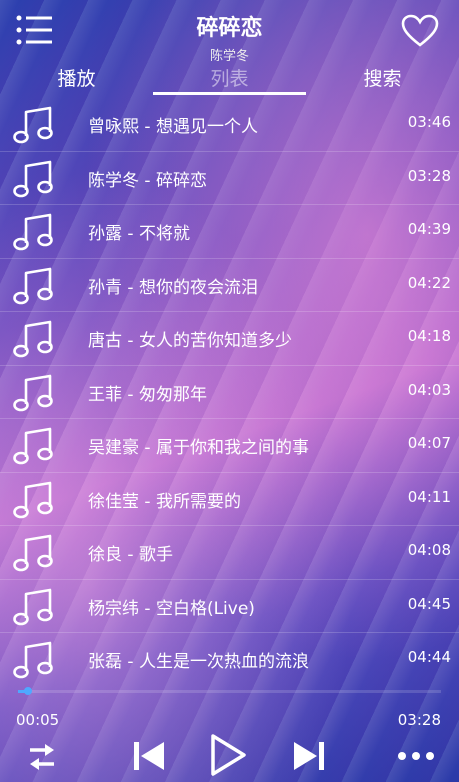 The image size is (459, 782). What do you see at coordinates (429, 282) in the screenshot?
I see `song-duration: 04:22` at bounding box center [429, 282].